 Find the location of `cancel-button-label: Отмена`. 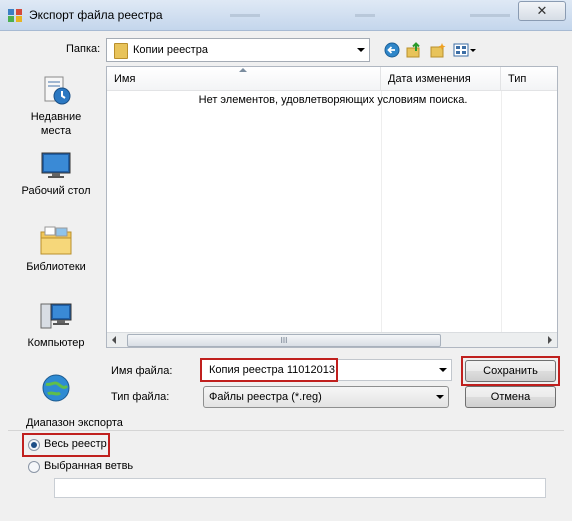

cancel-button-label: Отмена is located at coordinates (510, 397).